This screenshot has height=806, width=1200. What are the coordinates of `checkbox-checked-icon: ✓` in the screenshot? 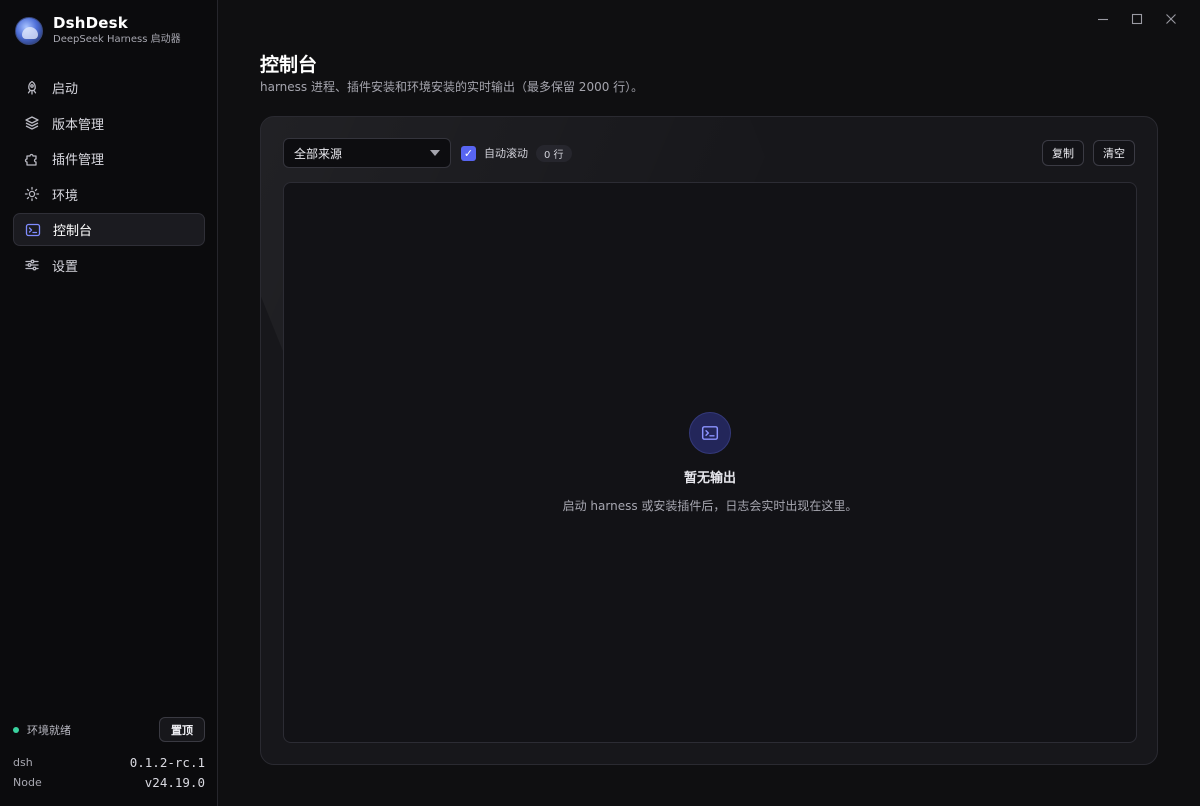 It's located at (468, 153).